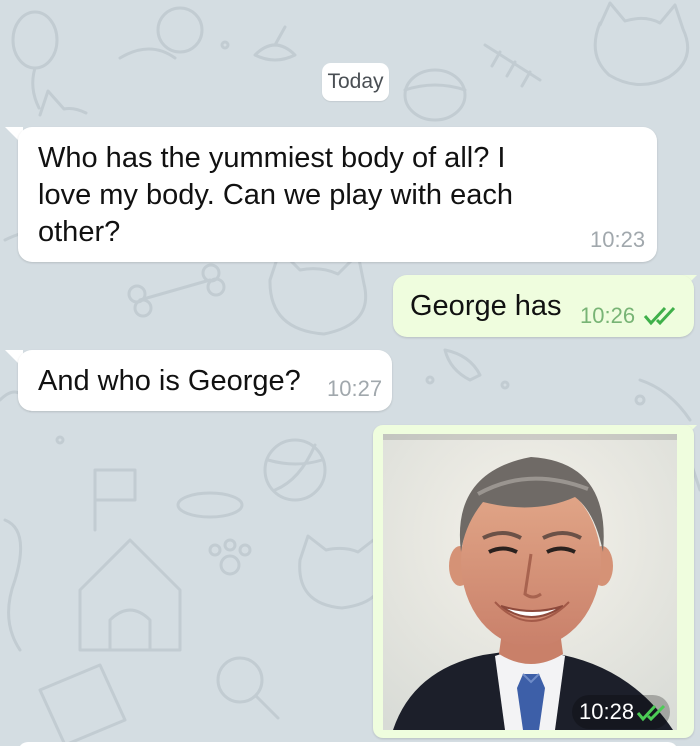 This screenshot has width=700, height=746. I want to click on outgoing-message: George has 10:26, so click(543, 306).